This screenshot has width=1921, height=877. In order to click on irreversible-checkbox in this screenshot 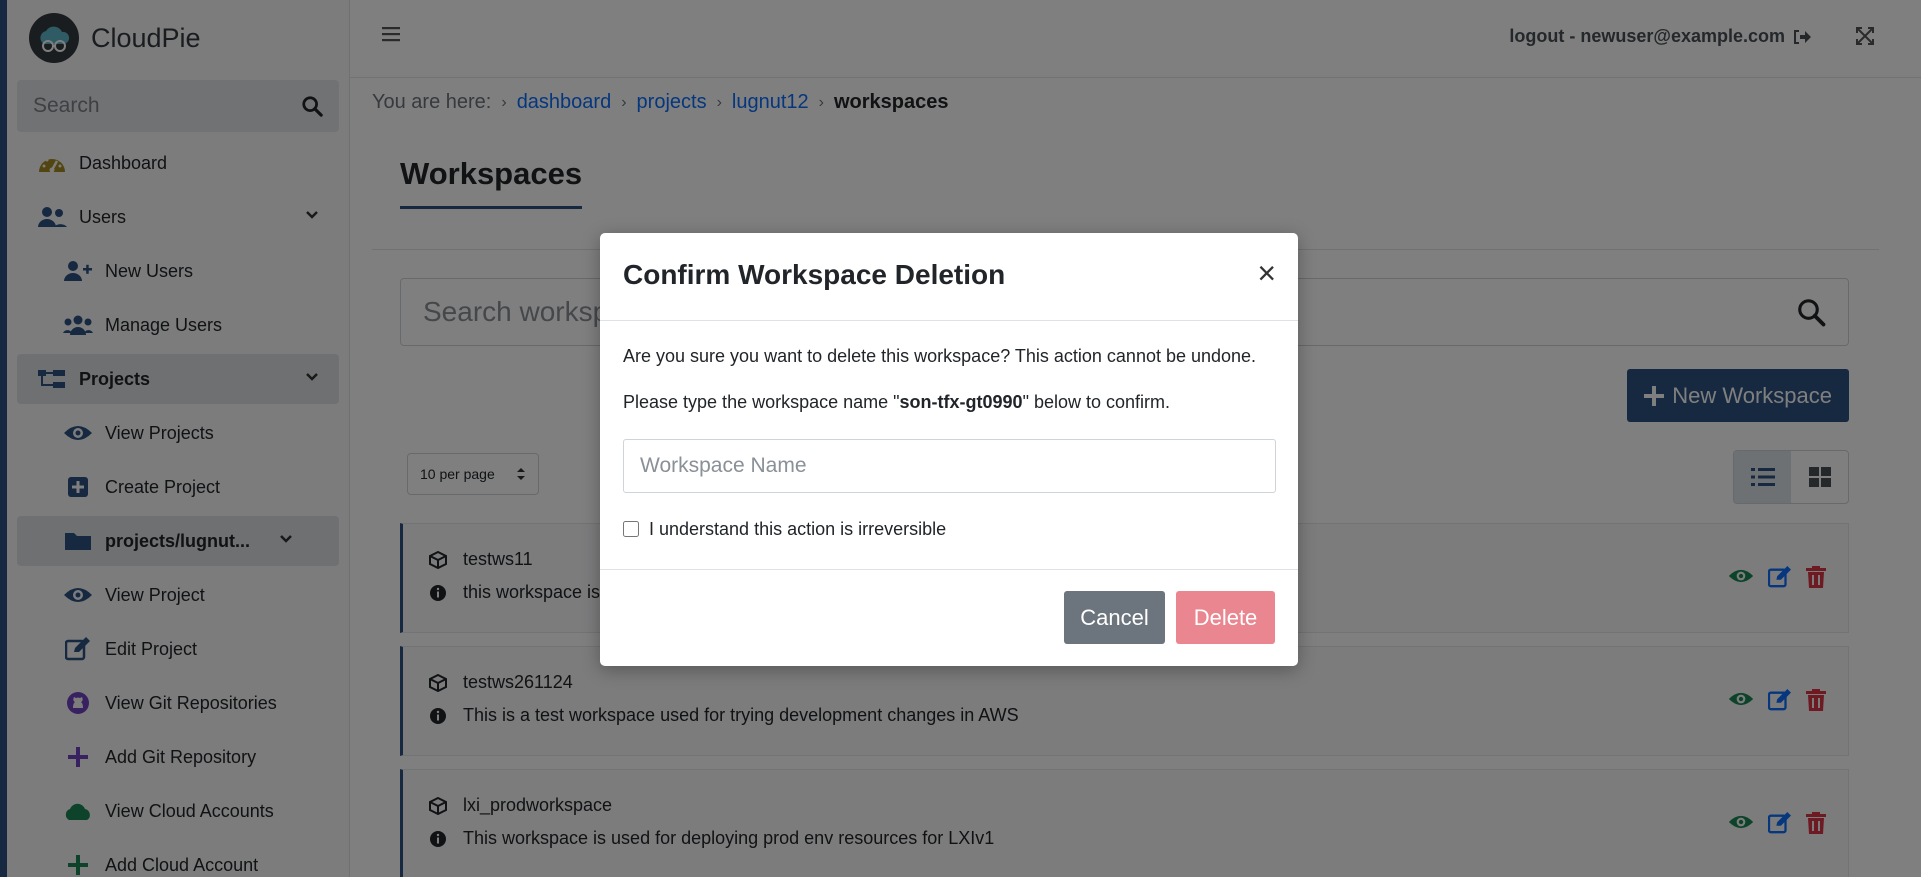, I will do `click(631, 529)`.